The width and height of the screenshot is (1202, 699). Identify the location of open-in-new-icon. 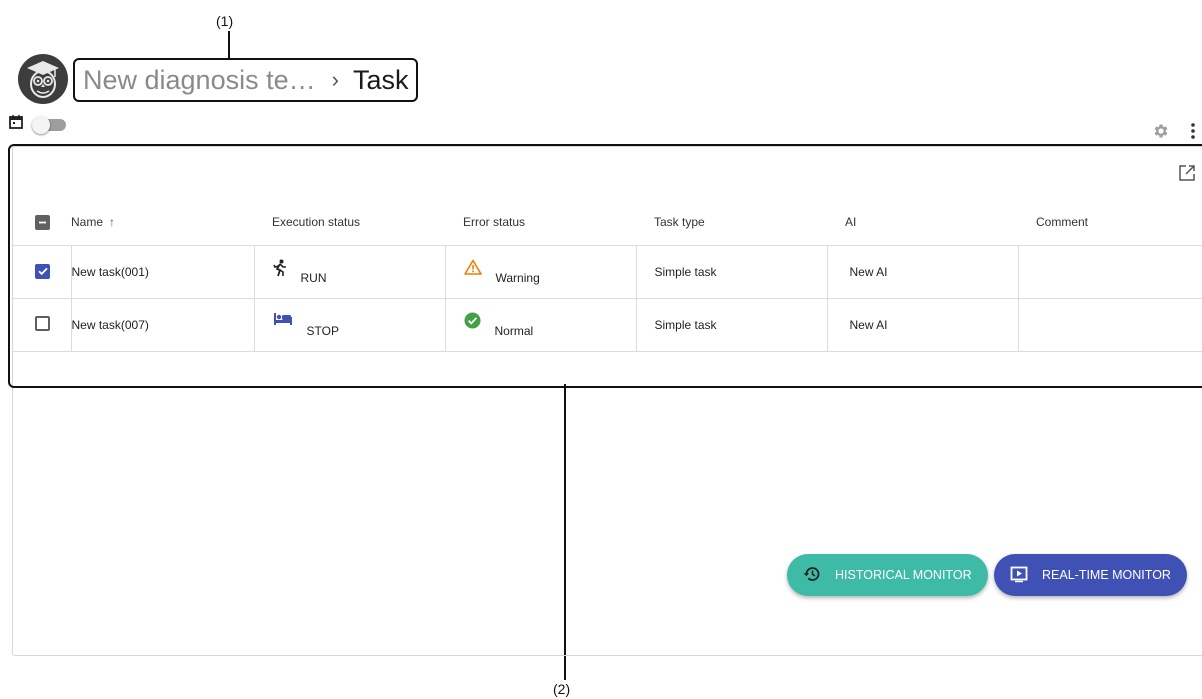
(1187, 175).